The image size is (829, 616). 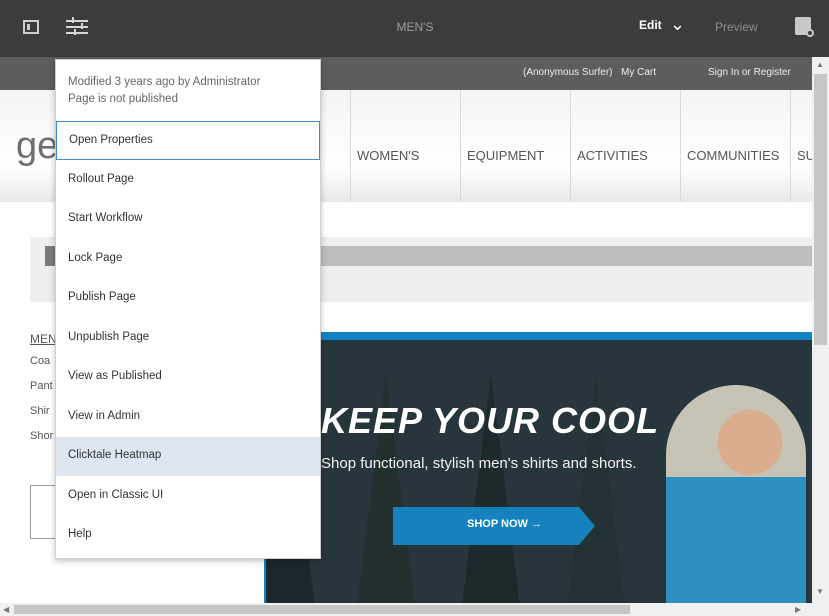 I want to click on sidebar-link-coats: Coa, so click(x=40, y=361).